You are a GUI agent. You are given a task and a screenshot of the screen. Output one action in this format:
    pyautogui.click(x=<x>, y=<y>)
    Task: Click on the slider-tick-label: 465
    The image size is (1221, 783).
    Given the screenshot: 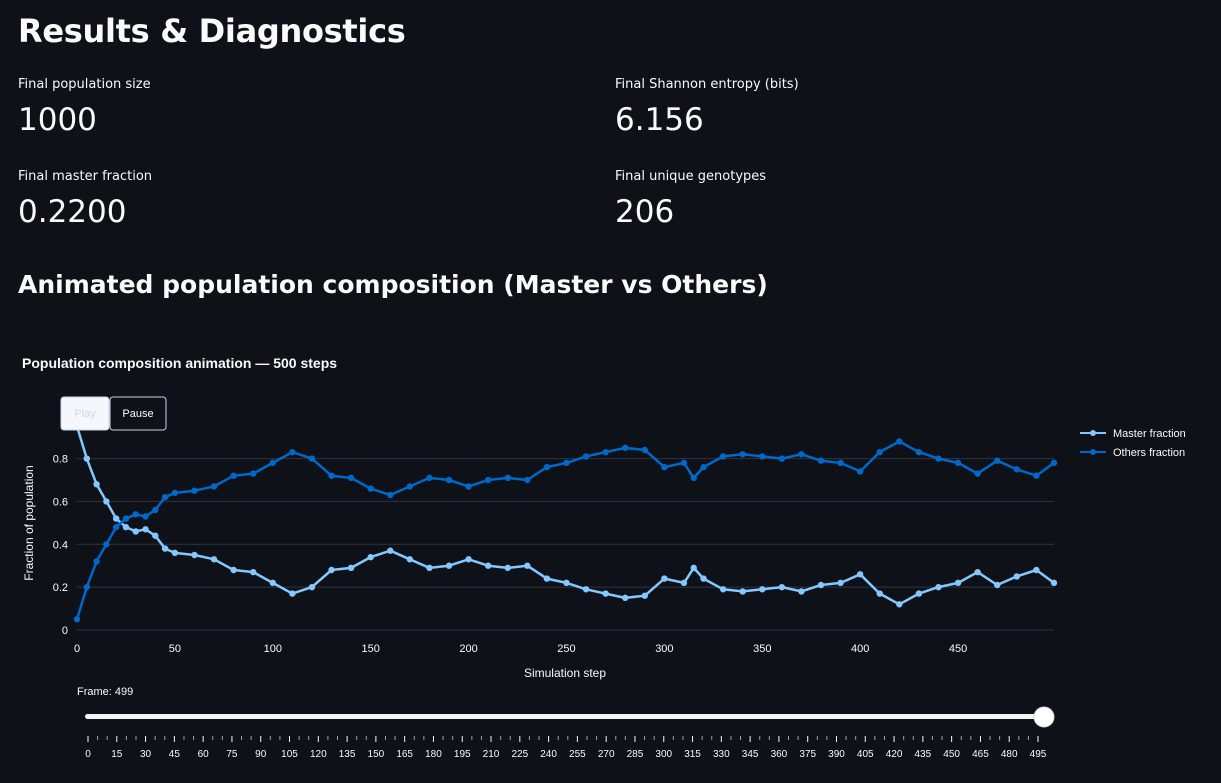 What is the action you would take?
    pyautogui.click(x=980, y=754)
    